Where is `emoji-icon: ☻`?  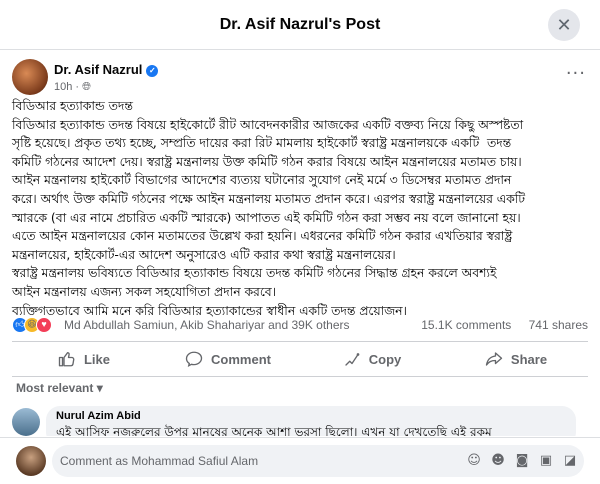
emoji-icon: ☻ is located at coordinates (498, 461).